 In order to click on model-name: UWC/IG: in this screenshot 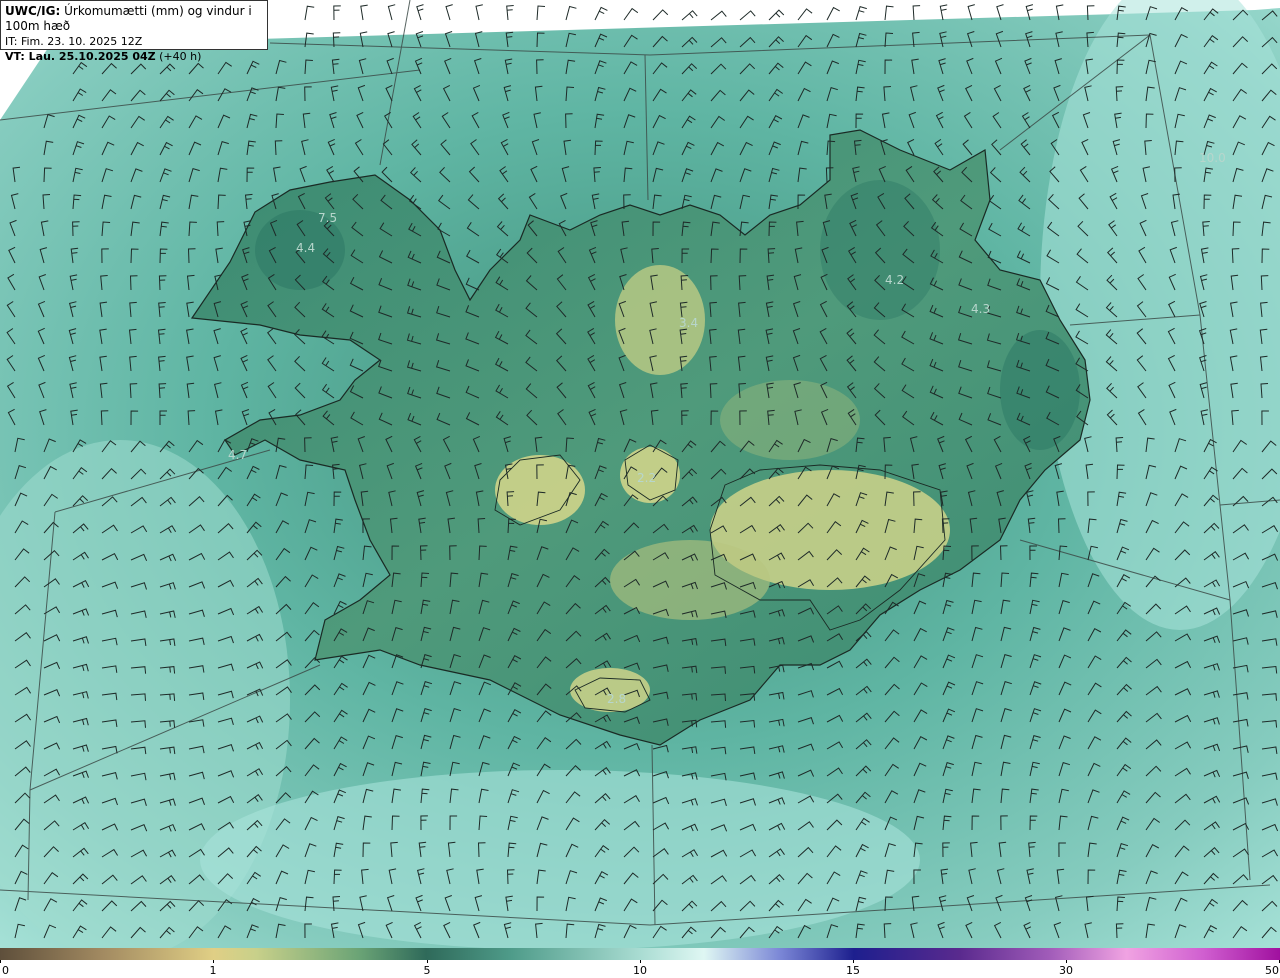, I will do `click(33, 11)`.